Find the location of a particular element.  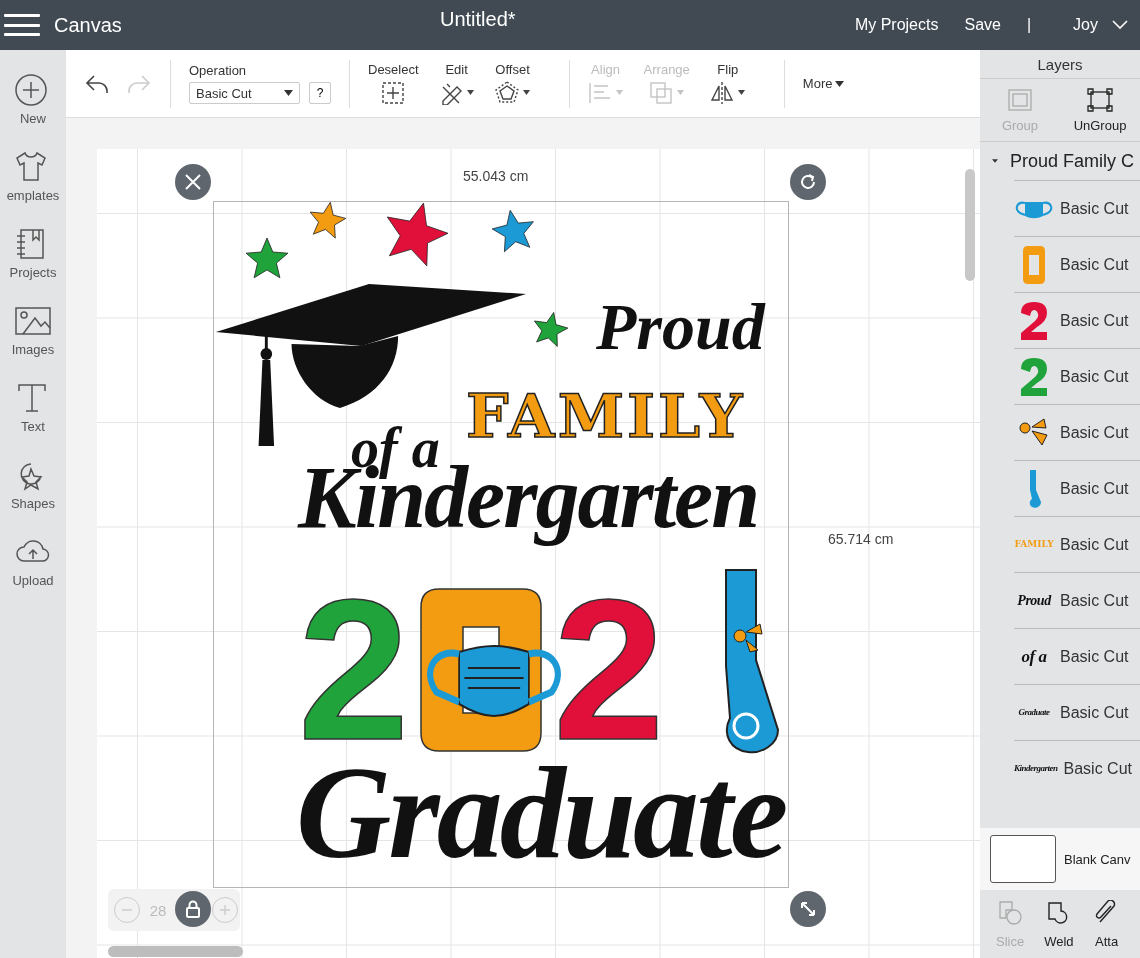

sidebar-item: Text is located at coordinates (33, 408).